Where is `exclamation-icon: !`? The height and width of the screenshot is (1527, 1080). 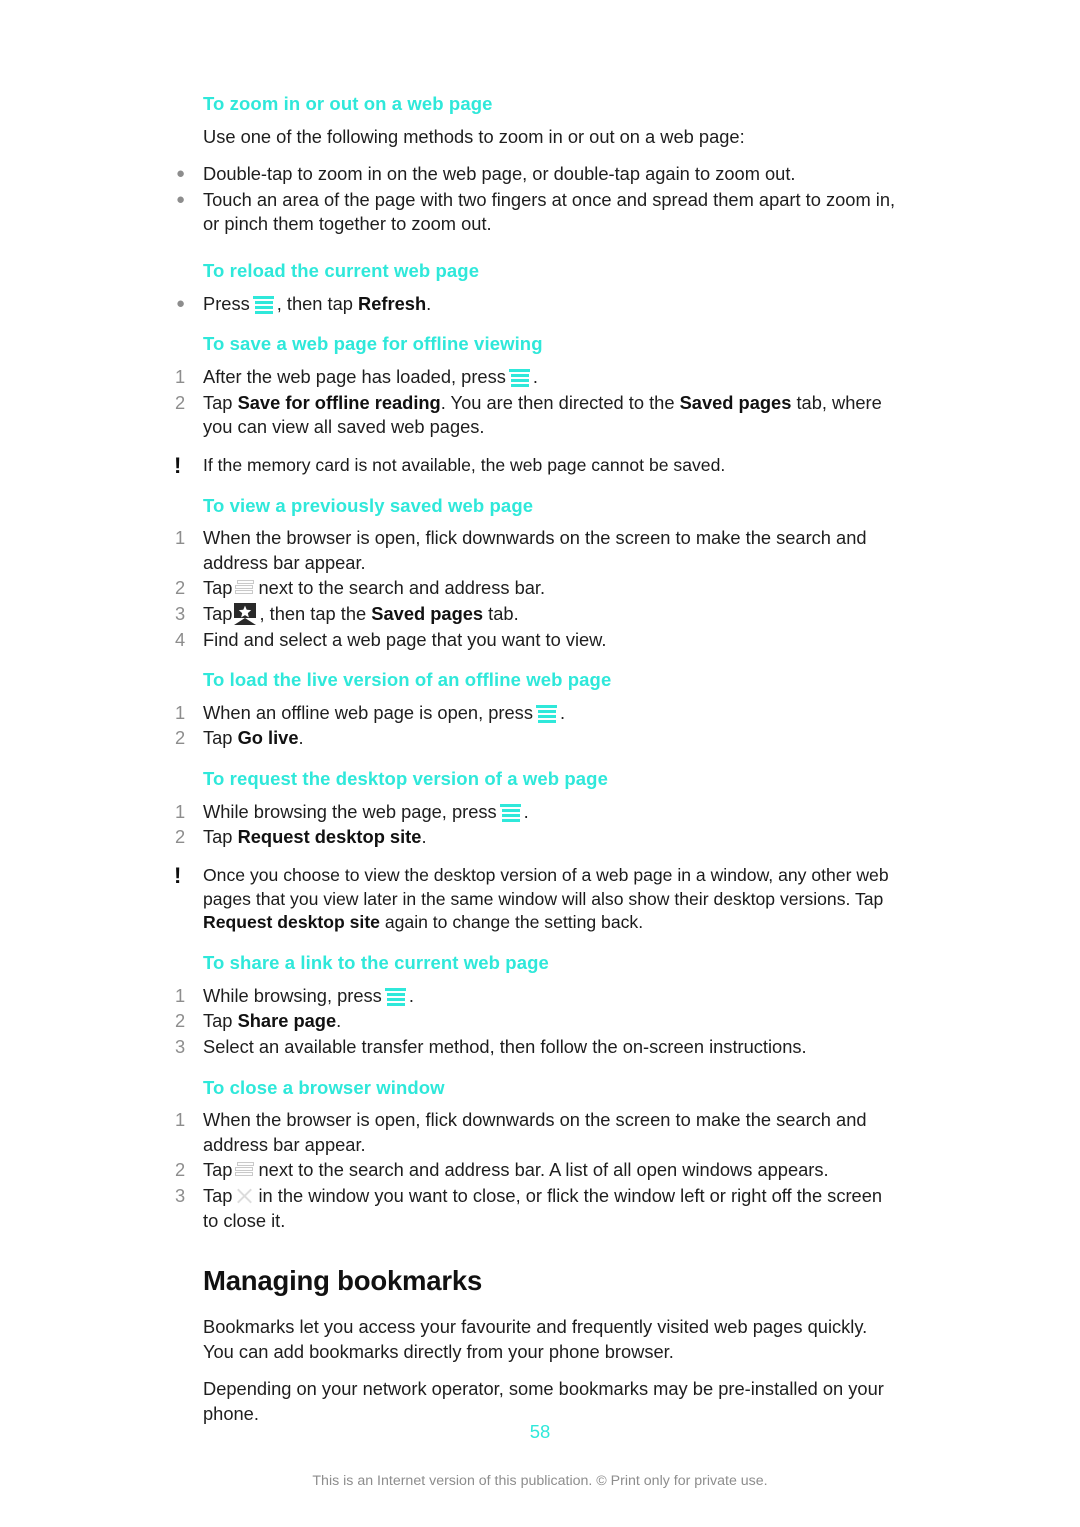 exclamation-icon: ! is located at coordinates (178, 465).